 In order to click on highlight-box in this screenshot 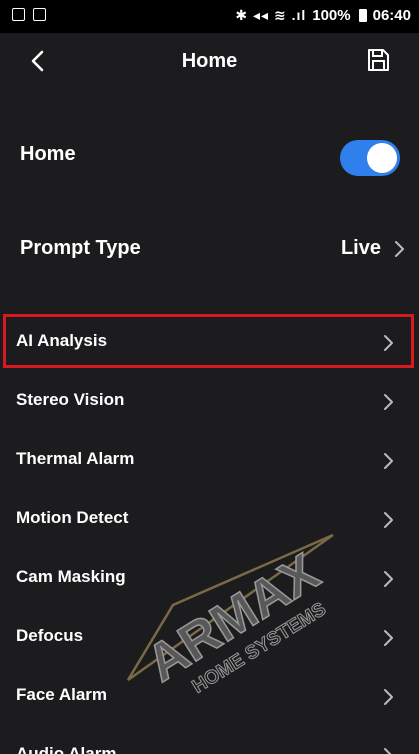, I will do `click(208, 341)`.